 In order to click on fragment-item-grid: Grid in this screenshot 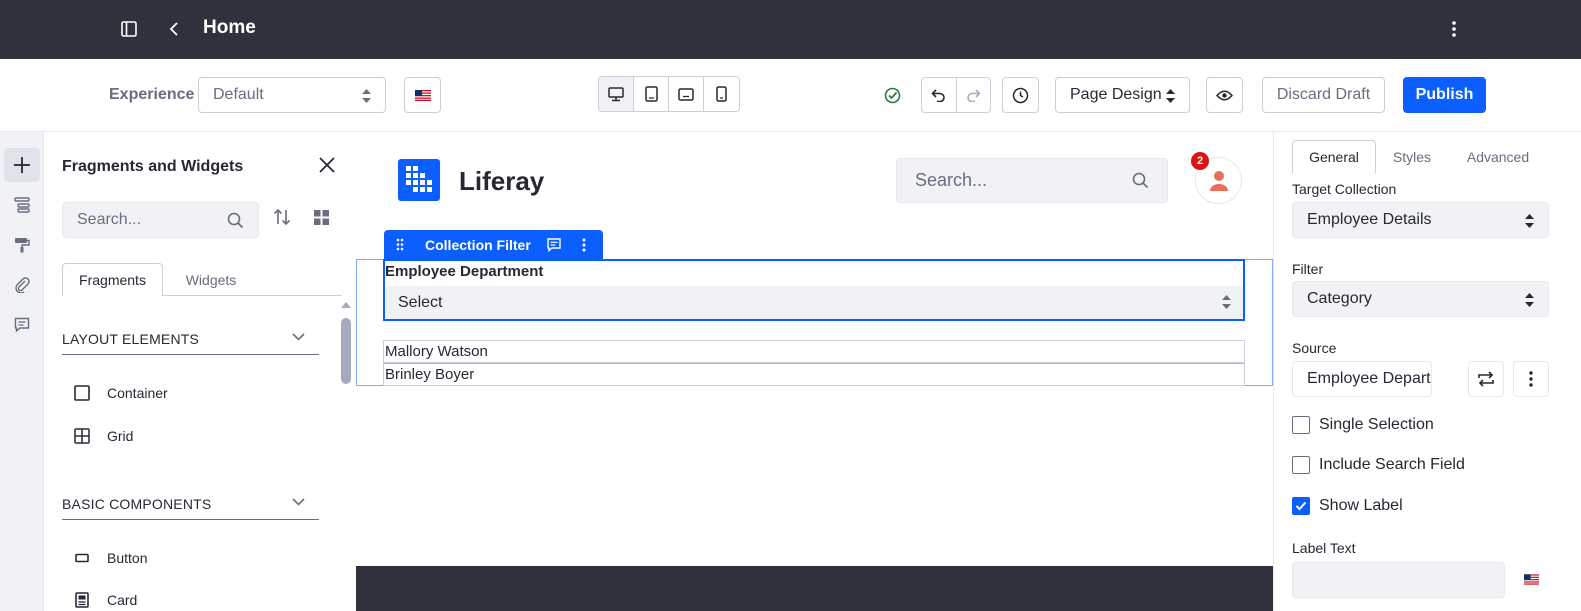, I will do `click(103, 436)`.